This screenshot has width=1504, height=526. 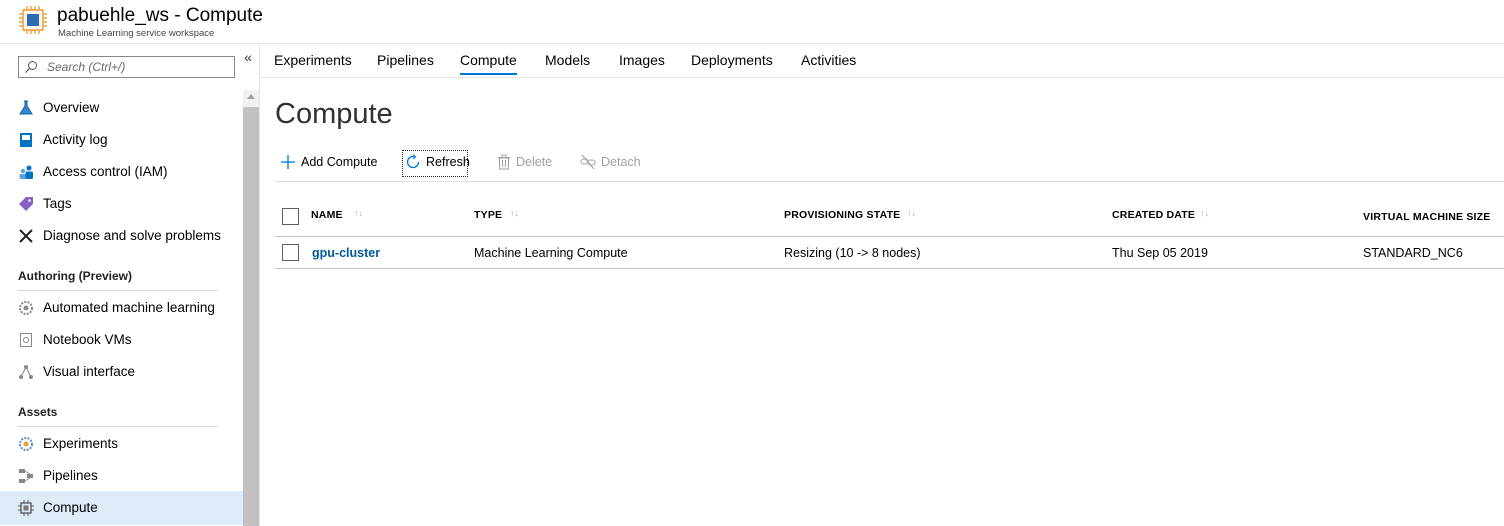 What do you see at coordinates (251, 316) in the screenshot?
I see `scrollbar-thumb` at bounding box center [251, 316].